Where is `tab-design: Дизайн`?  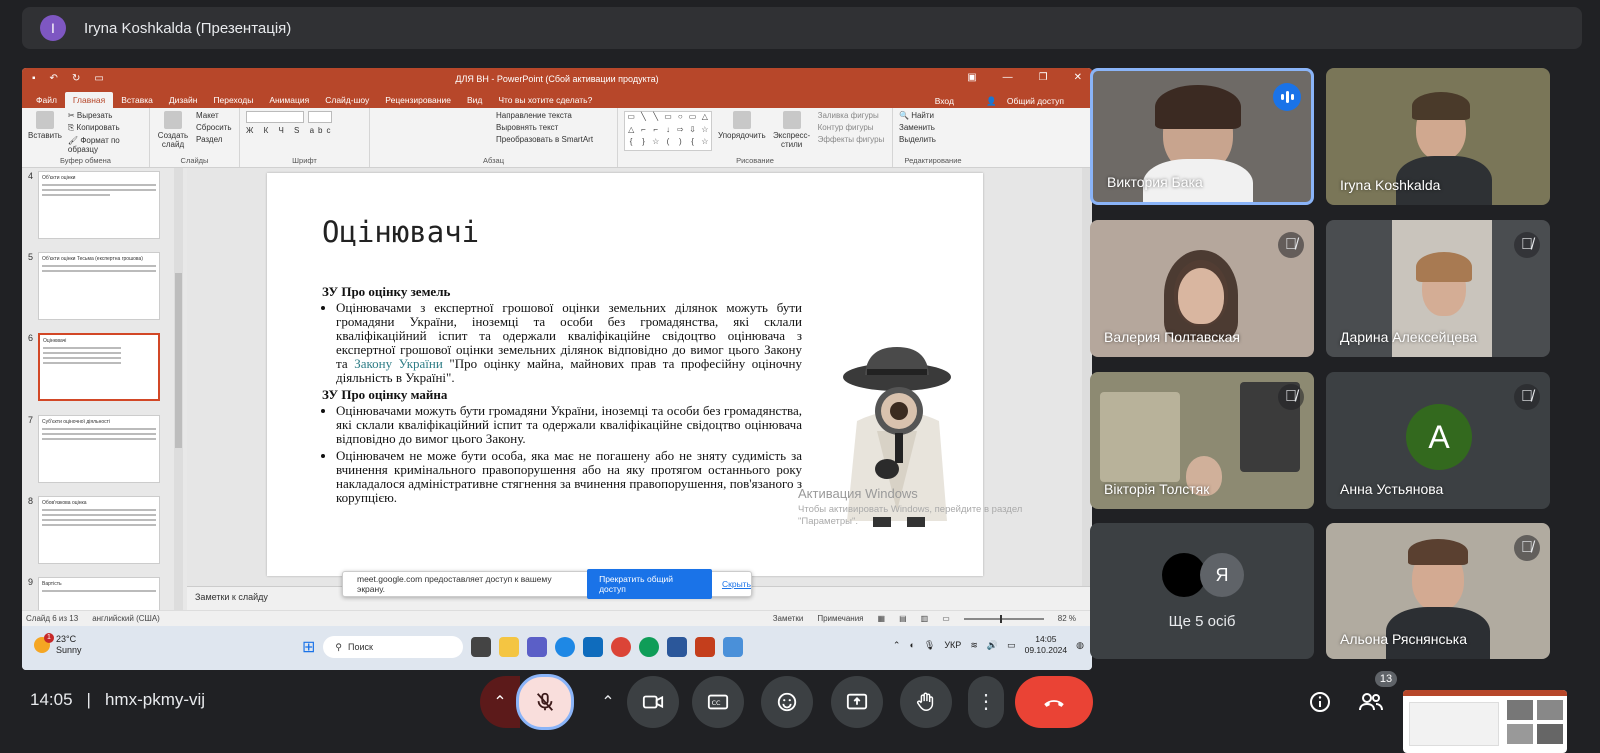 tab-design: Дизайн is located at coordinates (183, 100).